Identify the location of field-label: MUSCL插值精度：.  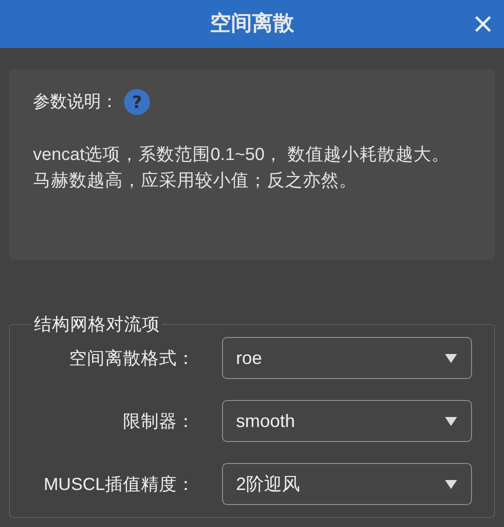
(118, 484).